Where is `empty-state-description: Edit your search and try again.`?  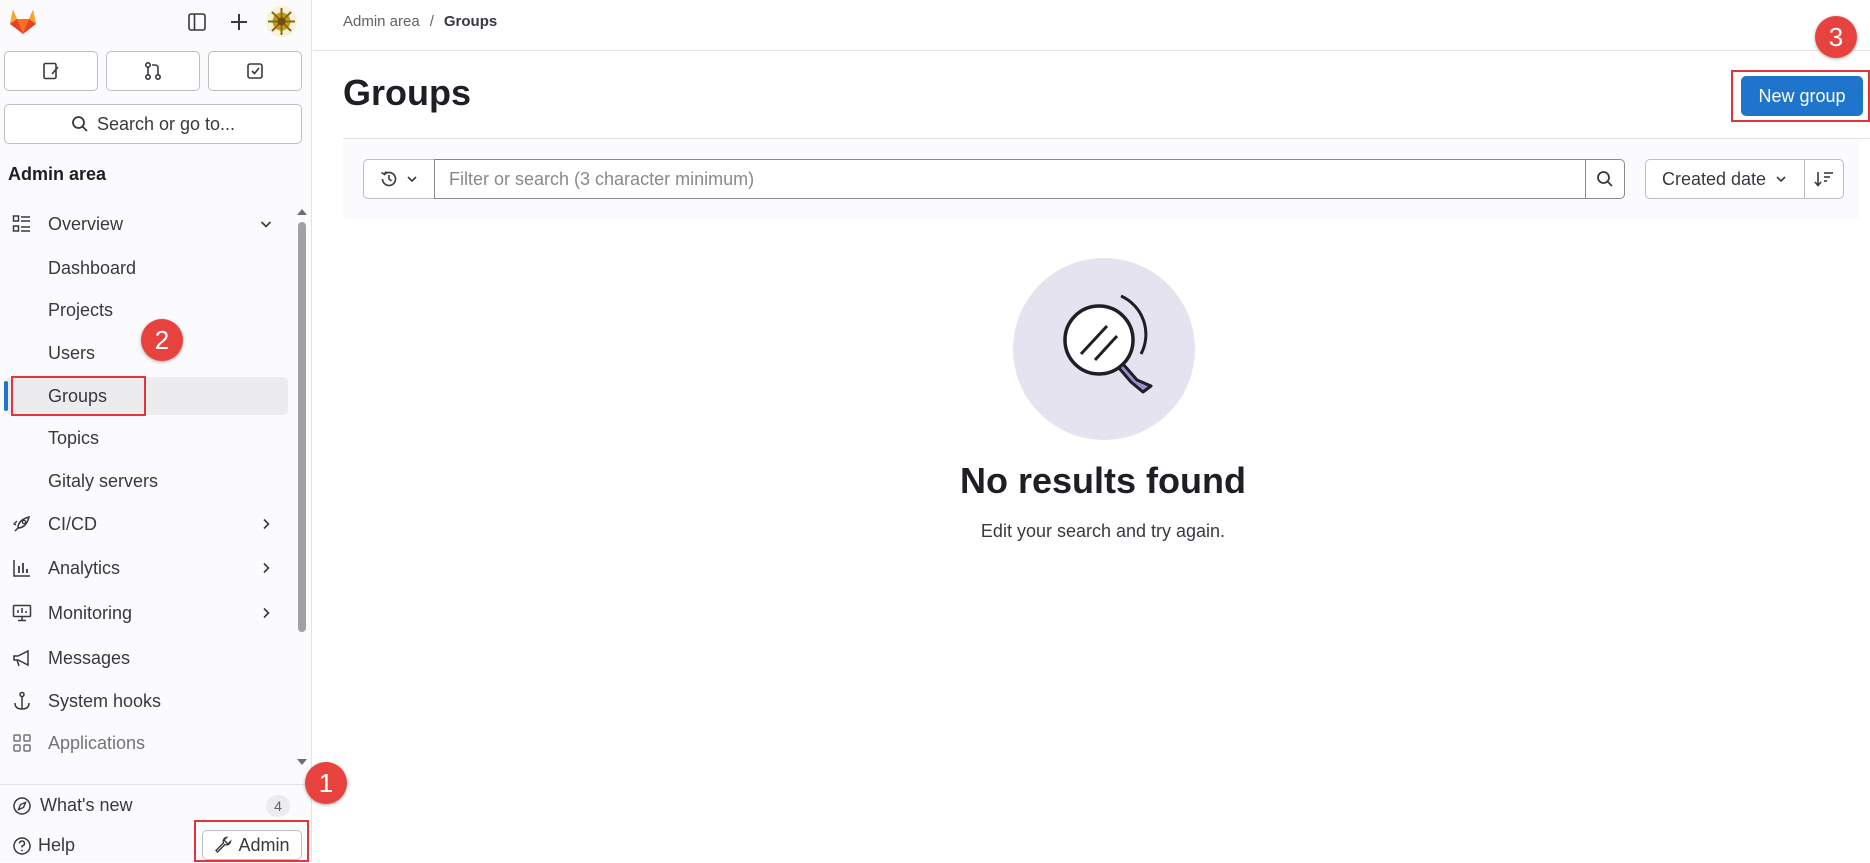
empty-state-description: Edit your search and try again. is located at coordinates (1103, 531).